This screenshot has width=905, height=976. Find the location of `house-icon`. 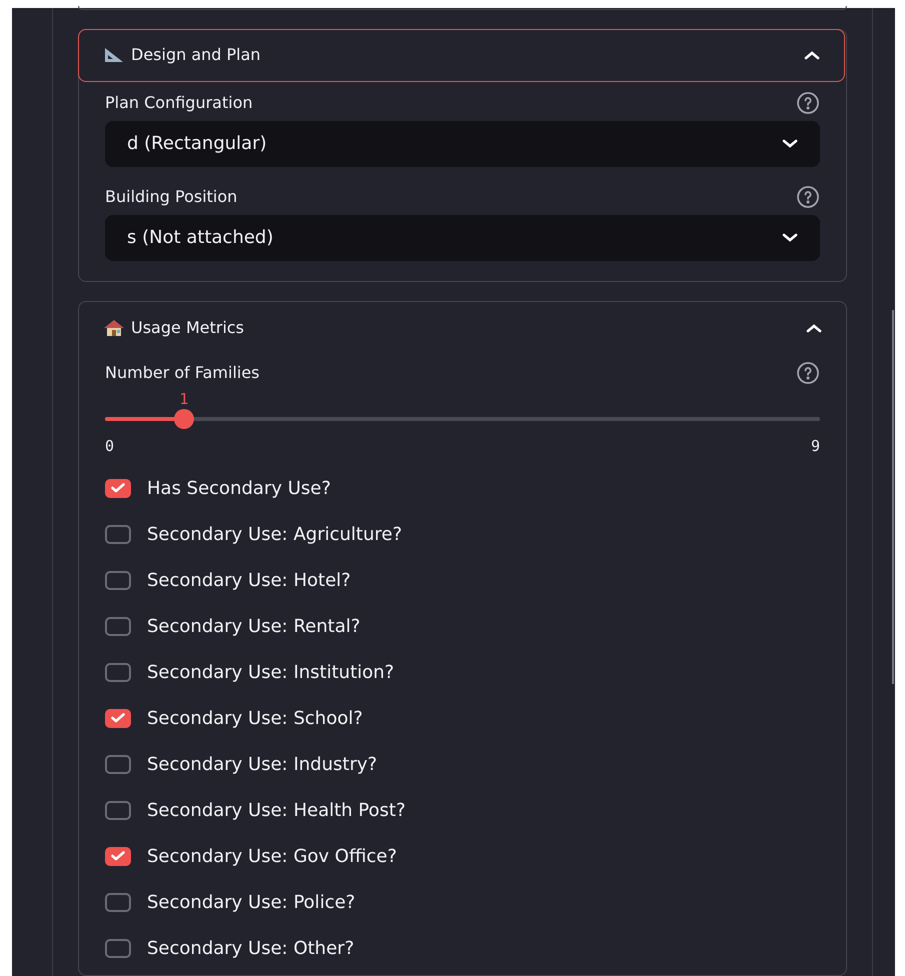

house-icon is located at coordinates (114, 328).